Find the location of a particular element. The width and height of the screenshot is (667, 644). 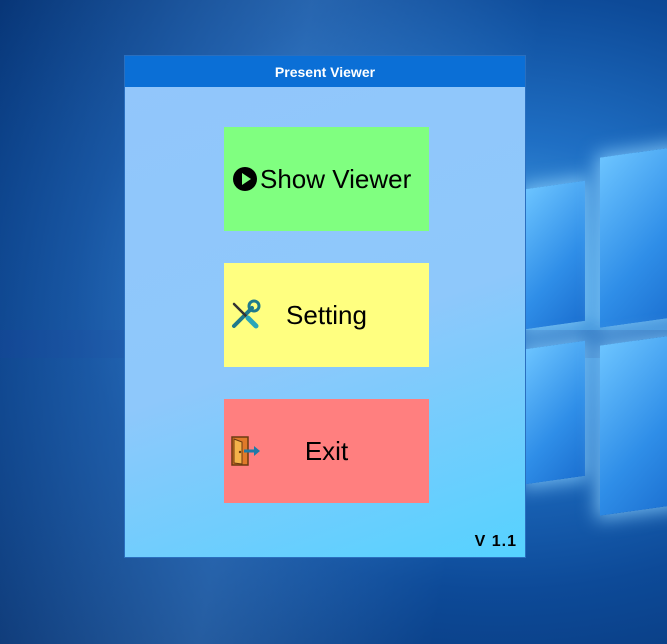

version-label: V 1.1 is located at coordinates (495, 541).